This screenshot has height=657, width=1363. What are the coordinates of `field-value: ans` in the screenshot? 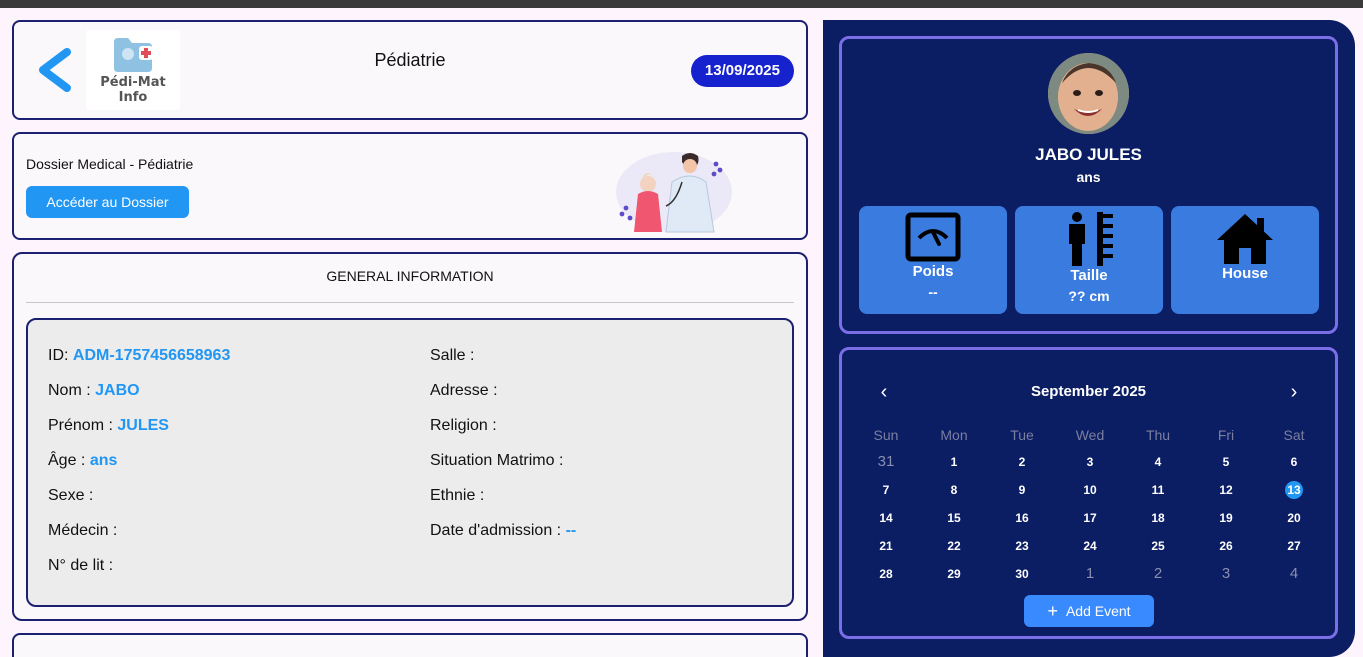 It's located at (103, 460).